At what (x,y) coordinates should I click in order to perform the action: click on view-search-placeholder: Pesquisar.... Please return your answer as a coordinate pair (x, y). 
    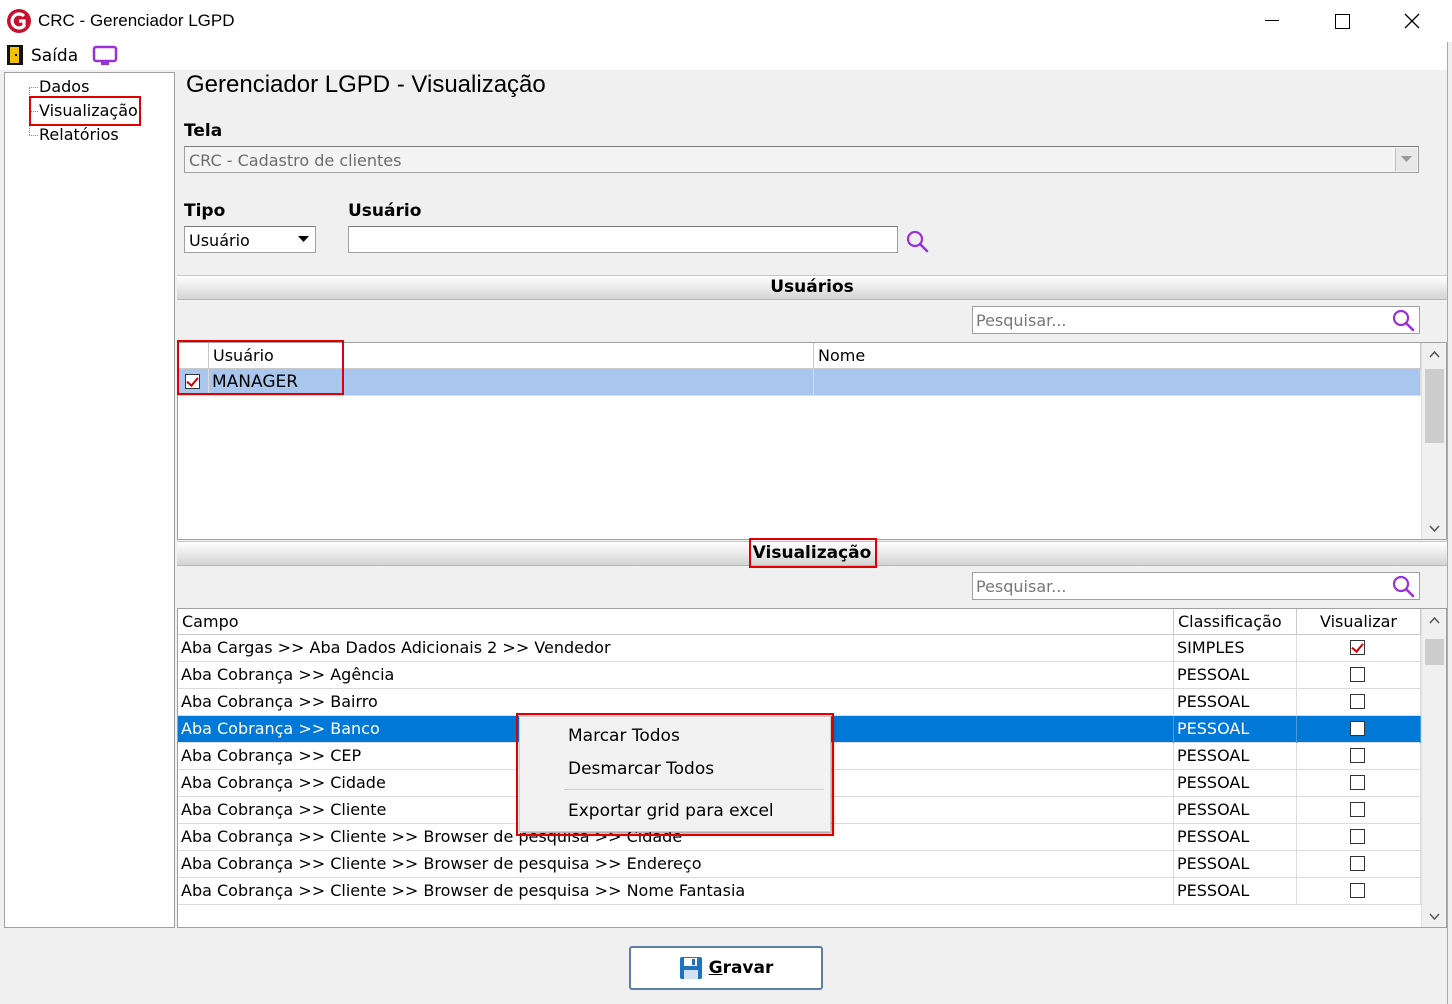
    Looking at the image, I should click on (1021, 586).